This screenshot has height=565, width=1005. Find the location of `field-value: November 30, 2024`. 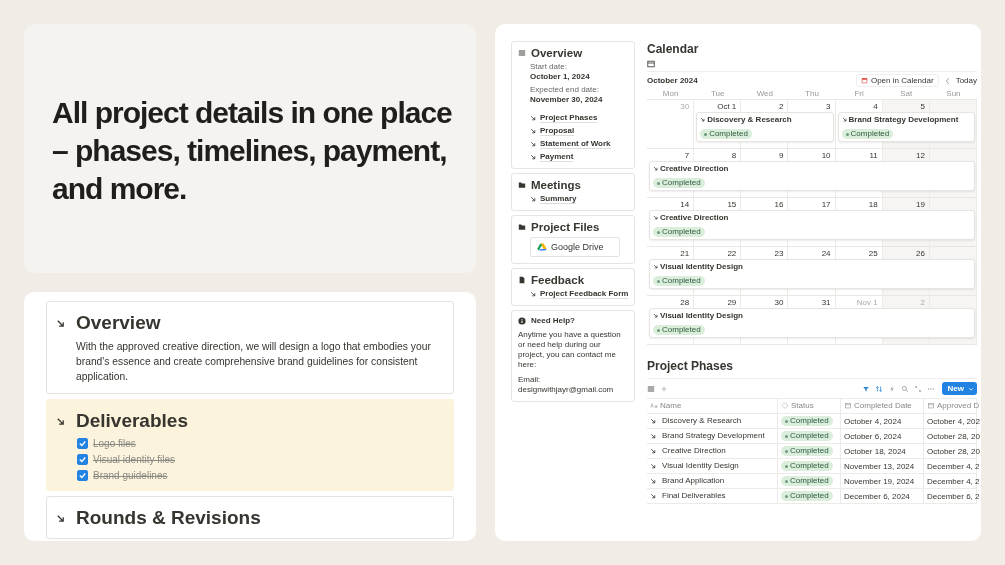

field-value: November 30, 2024 is located at coordinates (567, 100).